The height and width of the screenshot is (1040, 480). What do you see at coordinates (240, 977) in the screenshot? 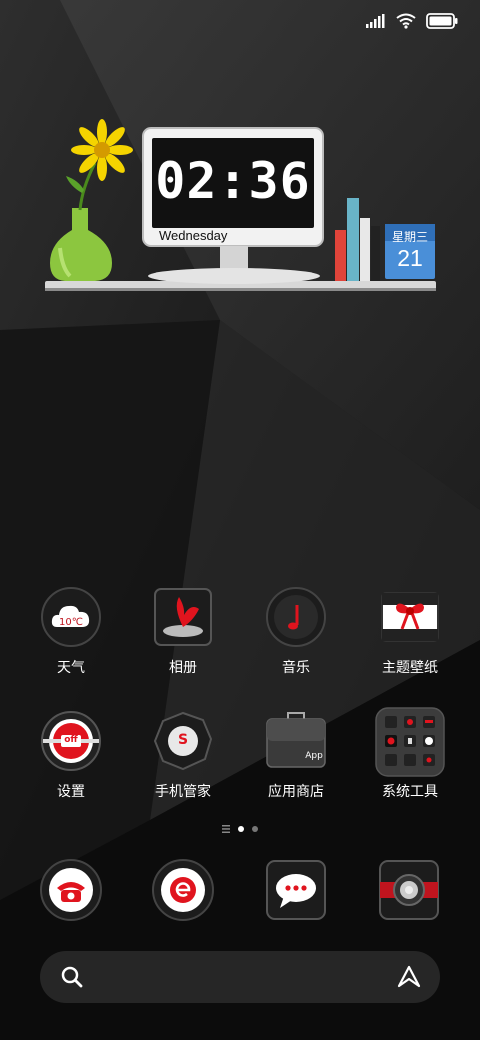
I see `search-bar` at bounding box center [240, 977].